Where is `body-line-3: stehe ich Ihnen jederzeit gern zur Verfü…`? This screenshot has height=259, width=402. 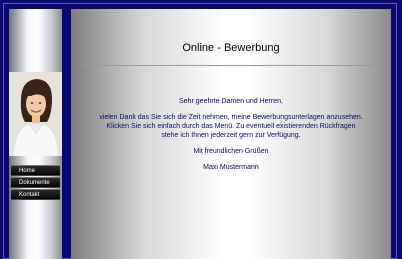
body-line-3: stehe ich Ihnen jederzeit gern zur Verfü… is located at coordinates (231, 135).